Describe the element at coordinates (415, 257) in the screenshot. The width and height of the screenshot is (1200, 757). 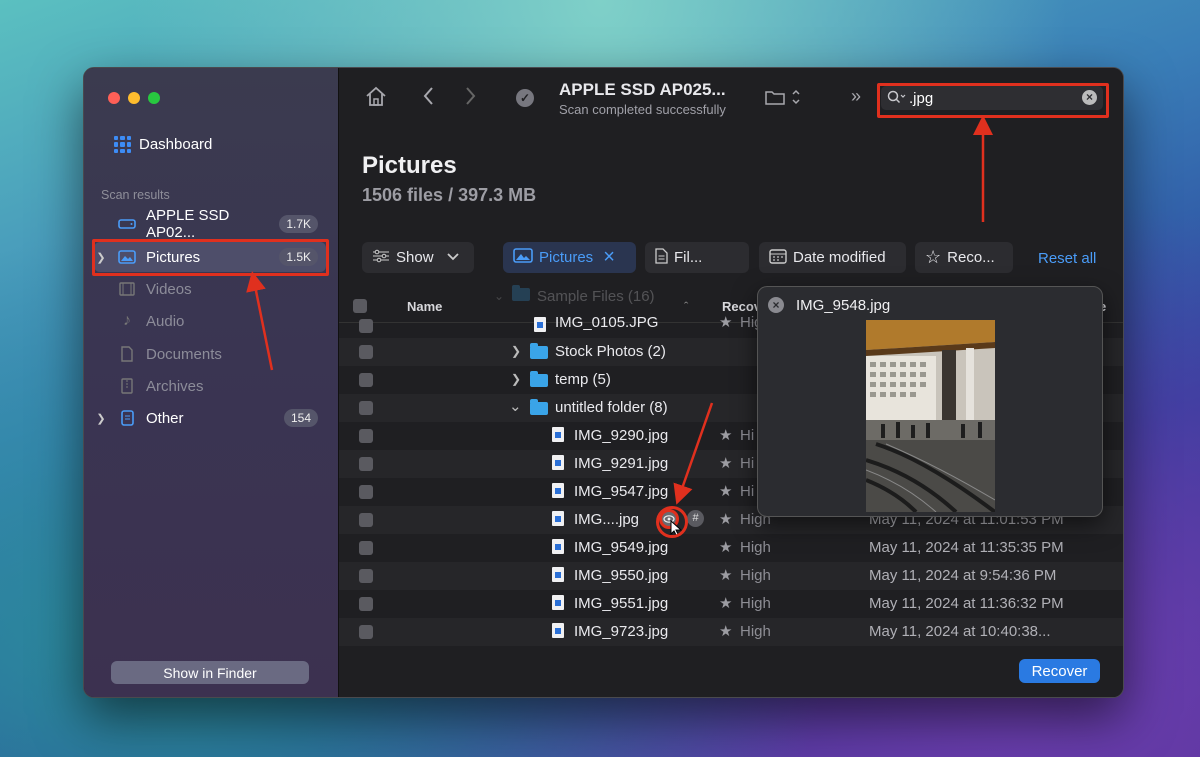
I see `show-filter-label: Show` at that location.